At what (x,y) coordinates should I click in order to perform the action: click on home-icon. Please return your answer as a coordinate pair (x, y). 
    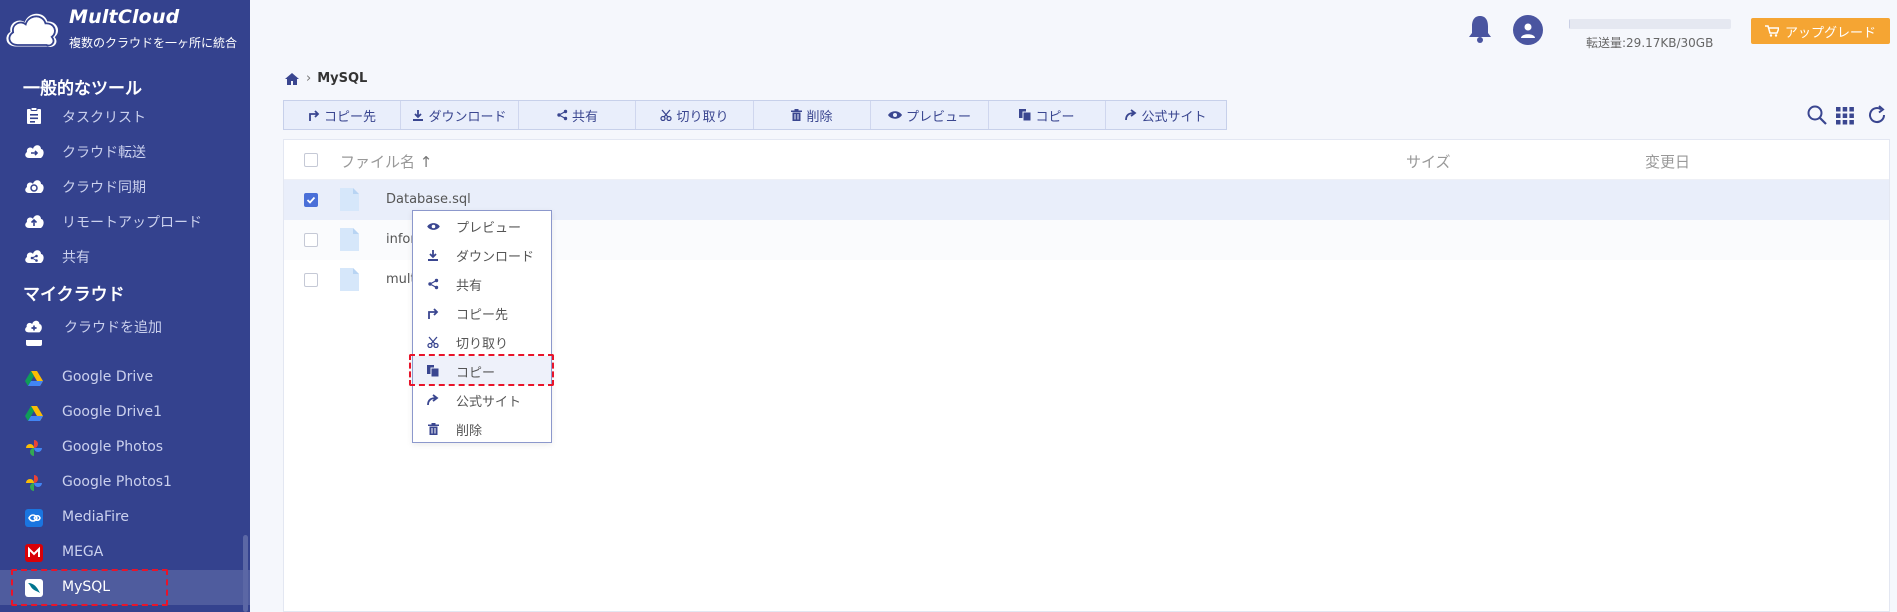
    Looking at the image, I should click on (292, 79).